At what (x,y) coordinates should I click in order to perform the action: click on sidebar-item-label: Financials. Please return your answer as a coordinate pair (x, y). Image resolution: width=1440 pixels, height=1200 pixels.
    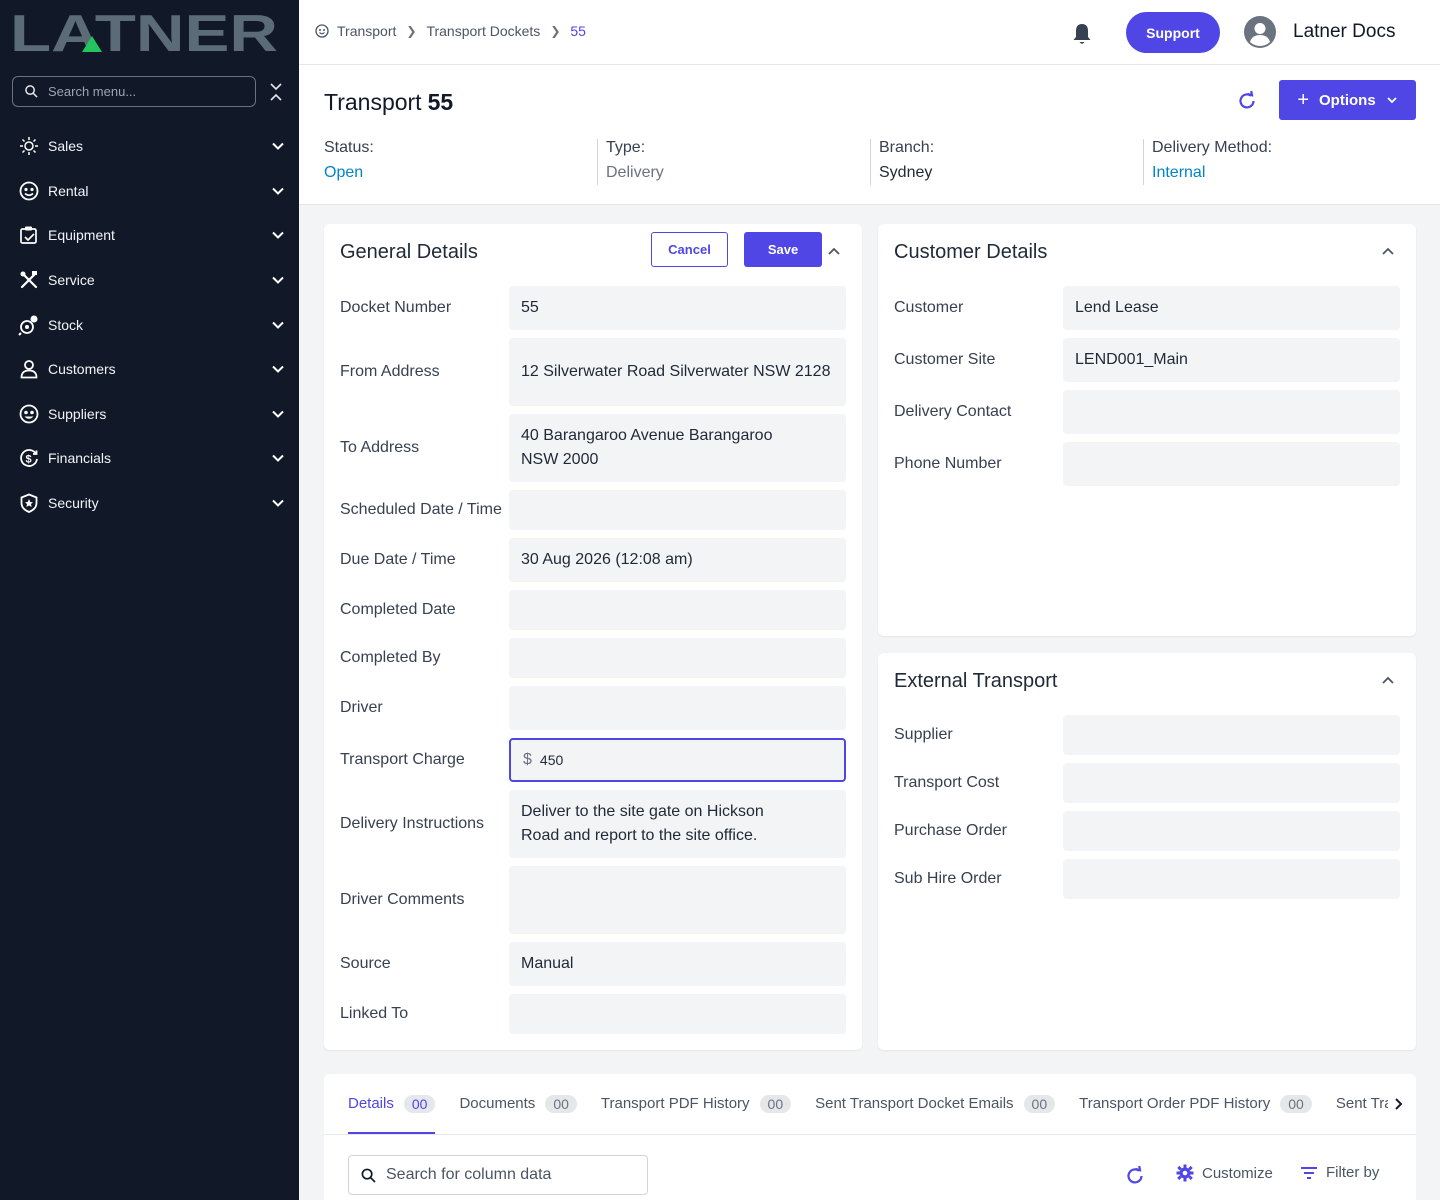
    Looking at the image, I should click on (80, 458).